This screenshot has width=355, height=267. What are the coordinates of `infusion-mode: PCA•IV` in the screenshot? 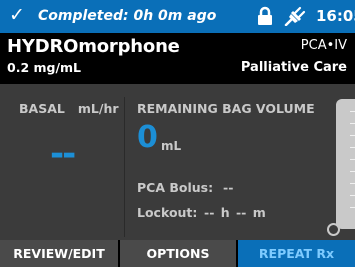 It's located at (323, 45).